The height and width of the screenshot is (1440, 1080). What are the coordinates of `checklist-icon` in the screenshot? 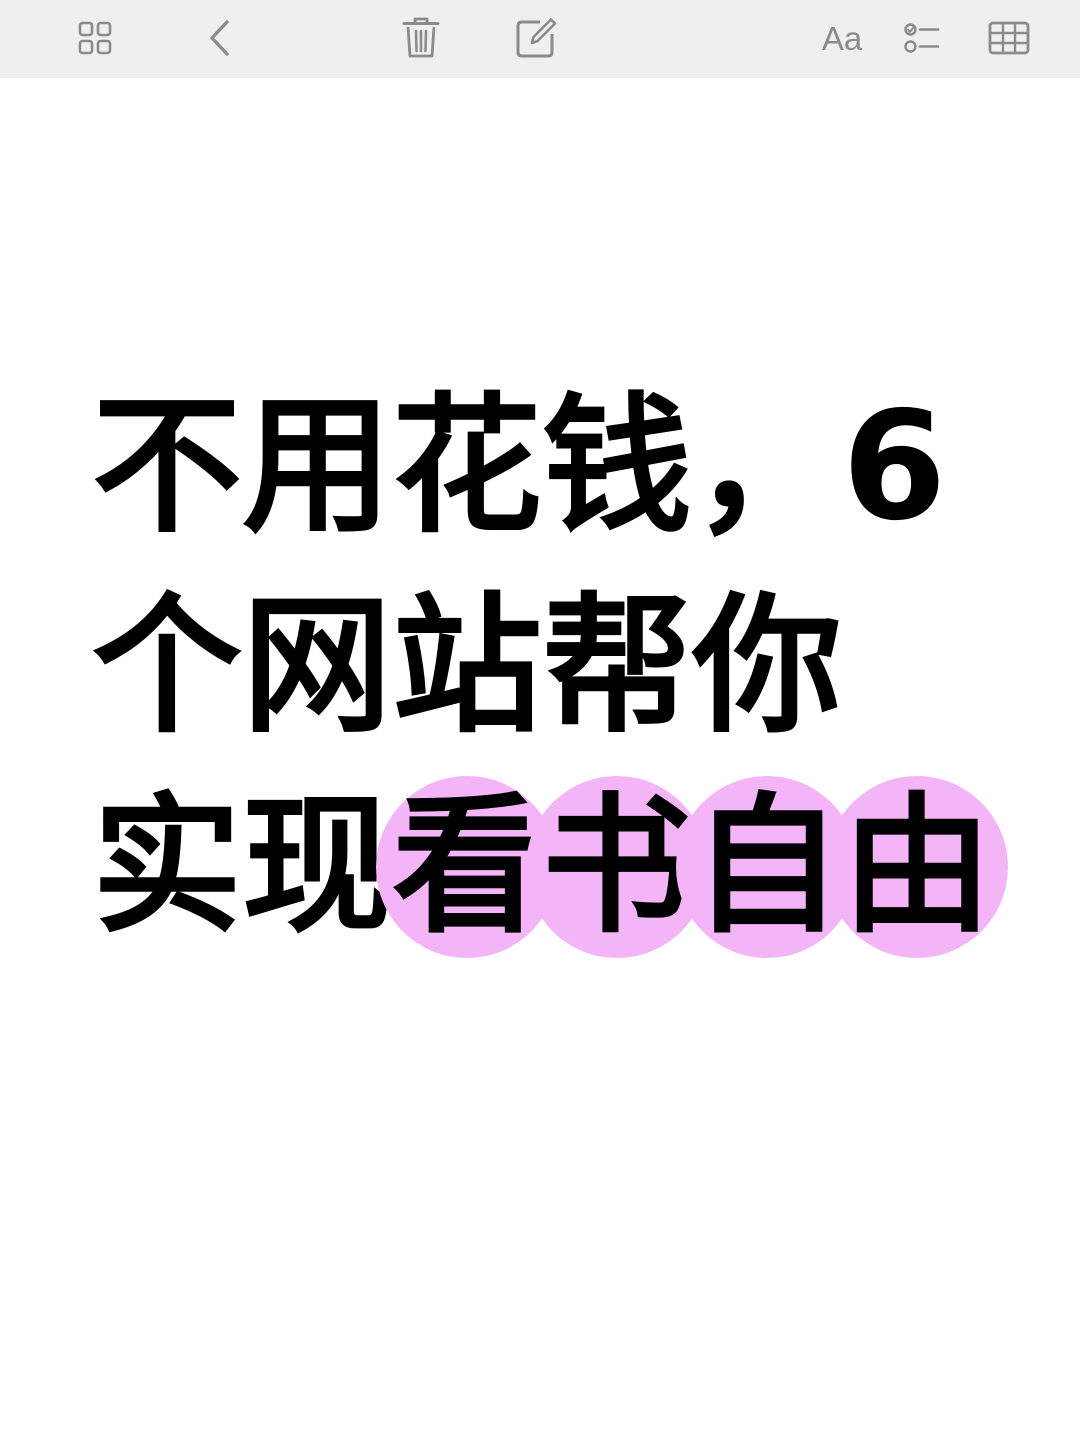 It's located at (922, 38).